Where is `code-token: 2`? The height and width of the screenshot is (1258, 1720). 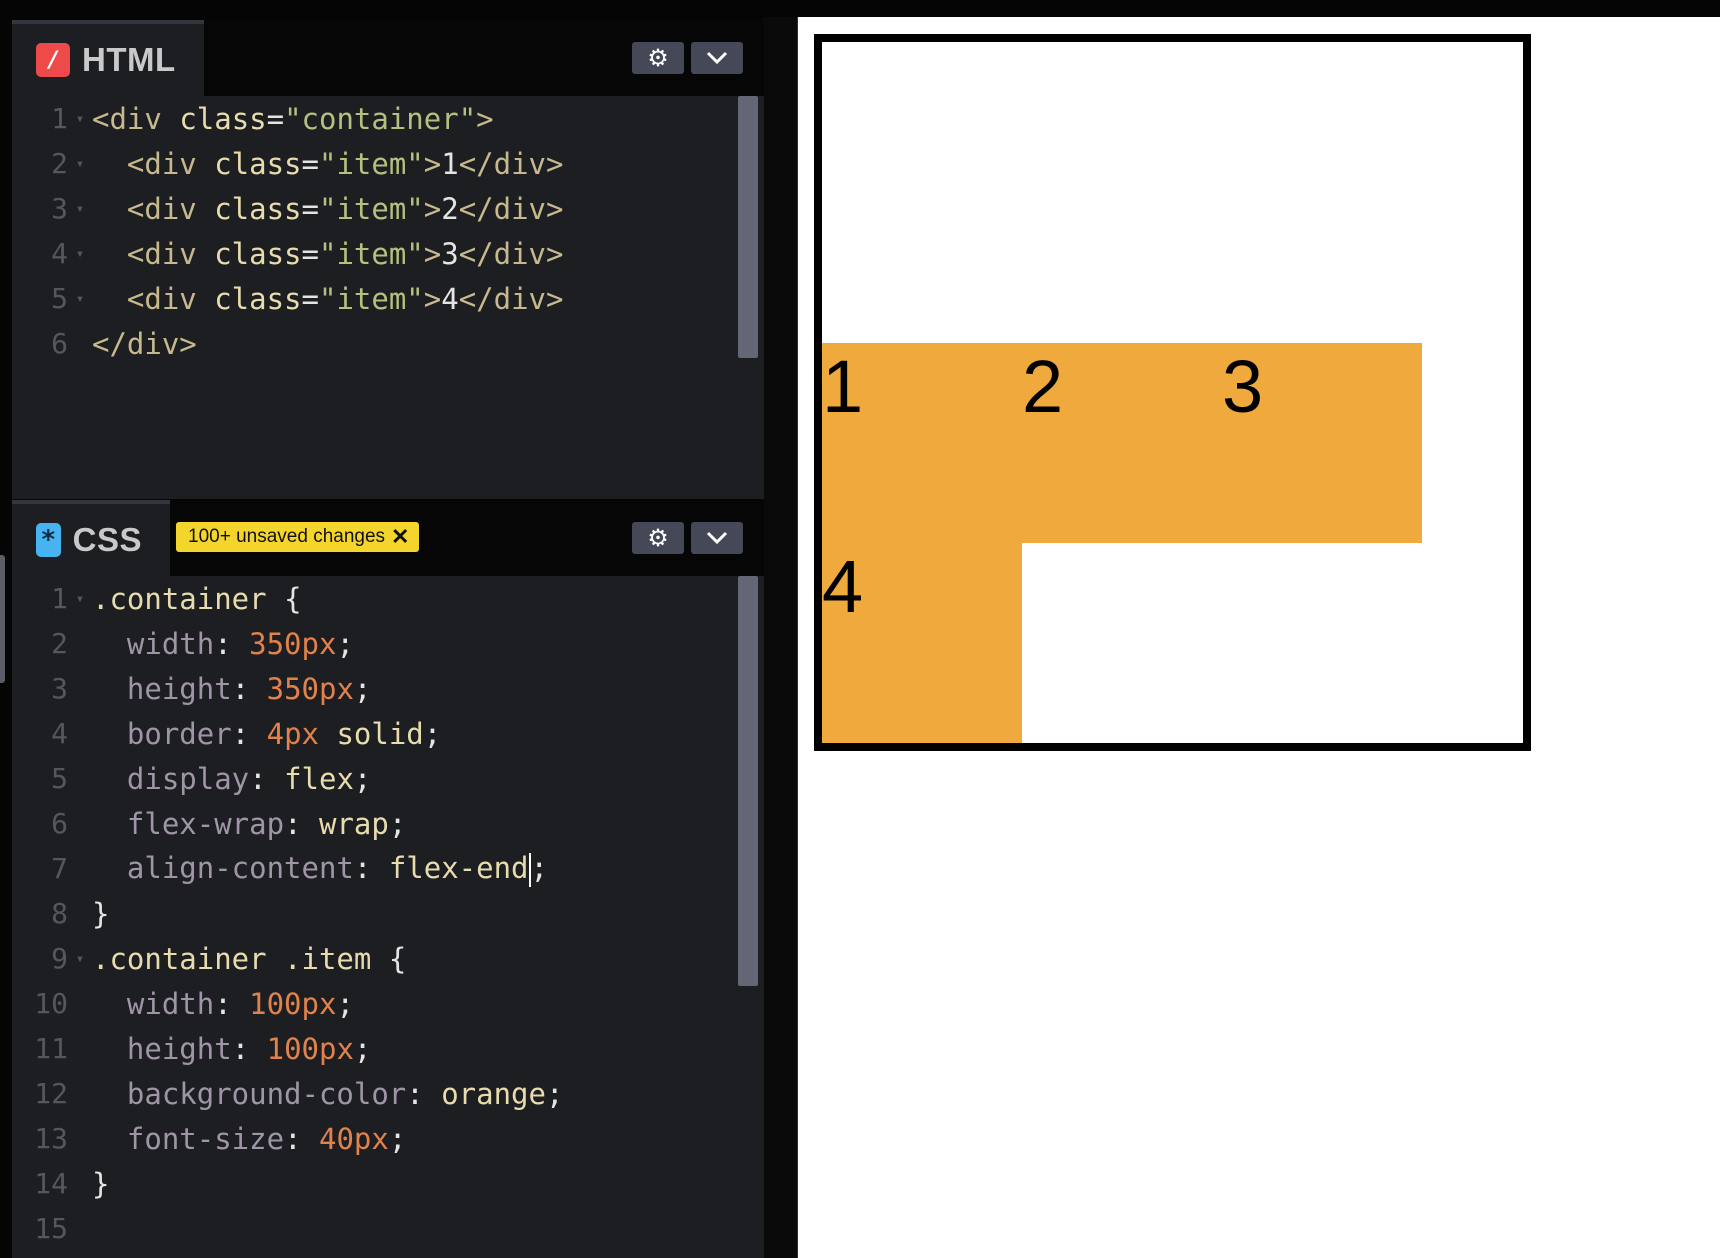
code-token: 2 is located at coordinates (450, 208).